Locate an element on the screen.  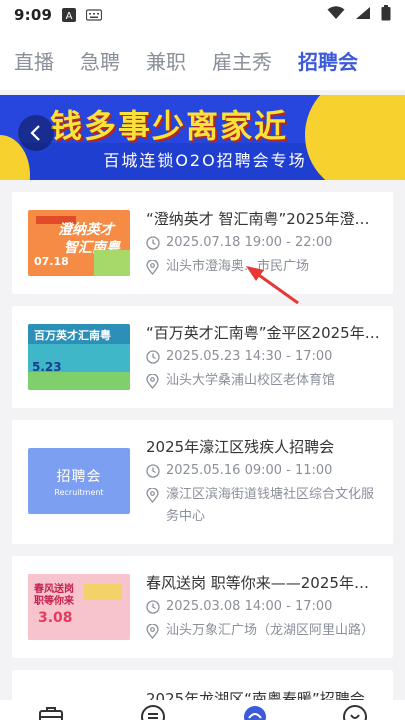
briefcase-icon is located at coordinates (51, 712).